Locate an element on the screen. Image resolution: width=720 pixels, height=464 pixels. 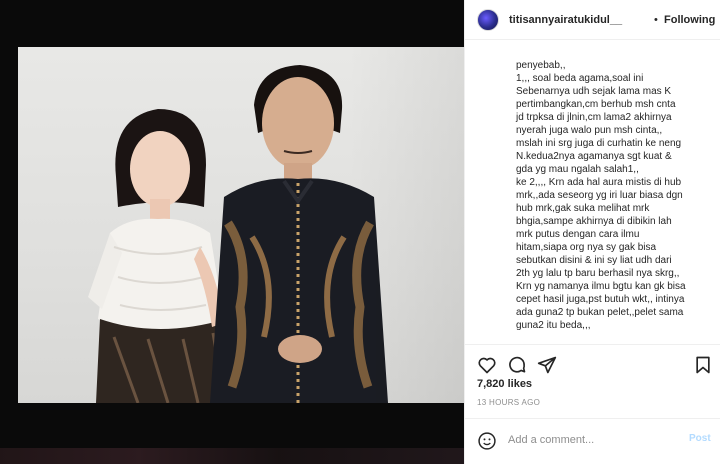
caption-line: bhgia,sampe akhirnya di dibikin lah is located at coordinates (594, 221).